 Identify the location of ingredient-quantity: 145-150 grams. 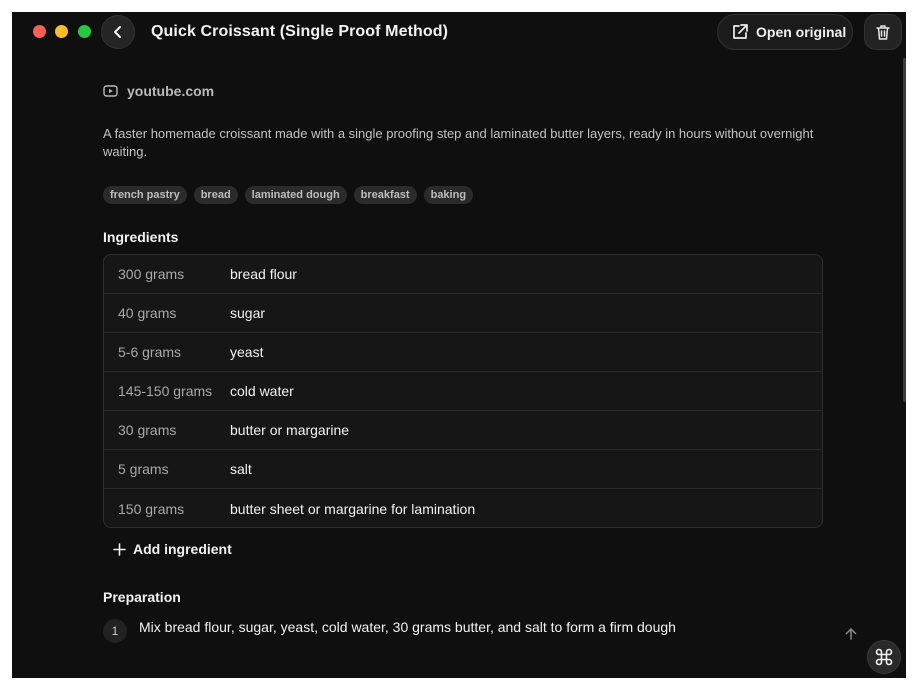
(165, 391).